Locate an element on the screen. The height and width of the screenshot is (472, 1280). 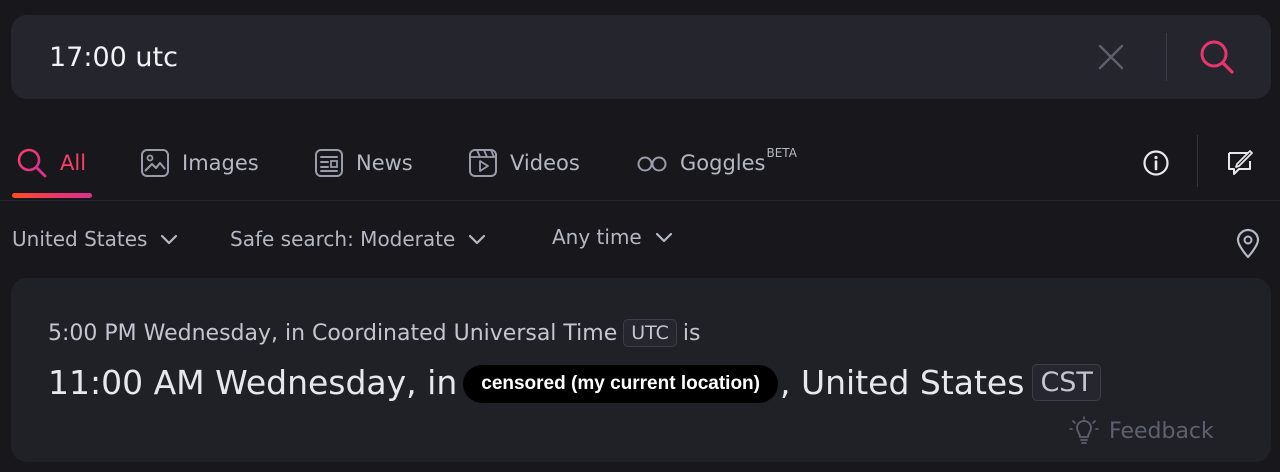
tab-label: News is located at coordinates (384, 163).